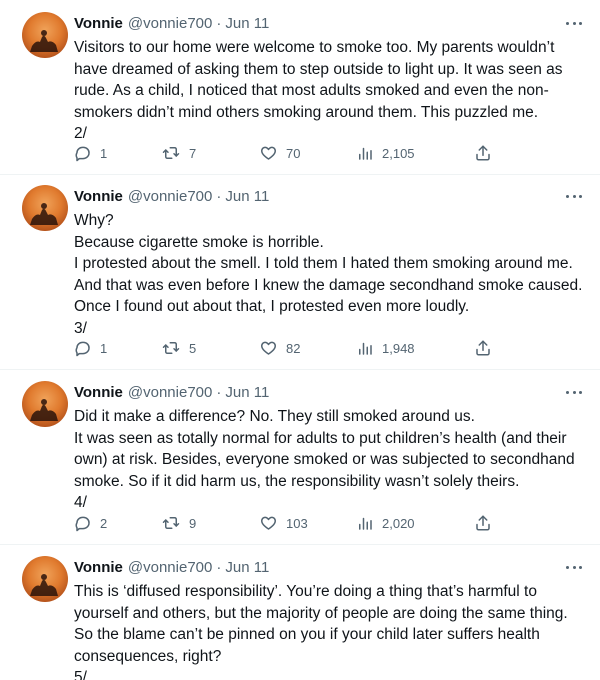 Image resolution: width=600 pixels, height=680 pixels. Describe the element at coordinates (104, 523) in the screenshot. I see `reply-count: 2` at that location.